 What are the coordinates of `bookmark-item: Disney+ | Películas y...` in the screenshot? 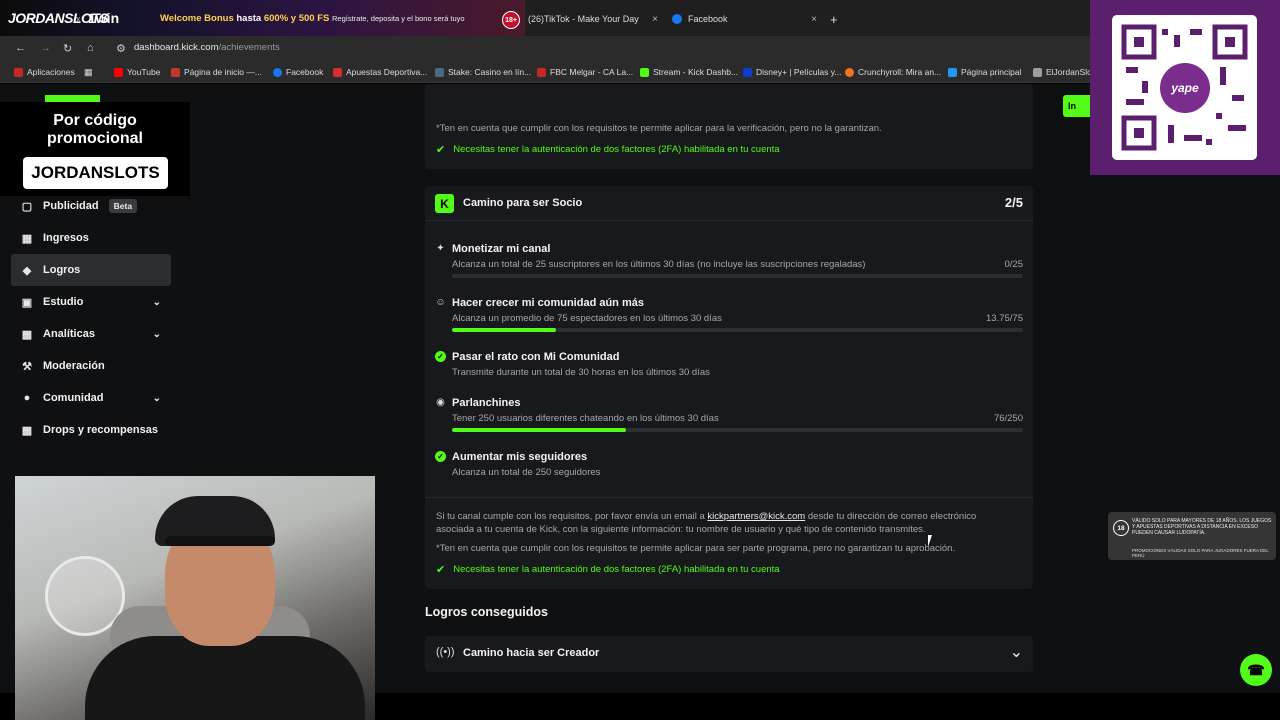 It's located at (792, 72).